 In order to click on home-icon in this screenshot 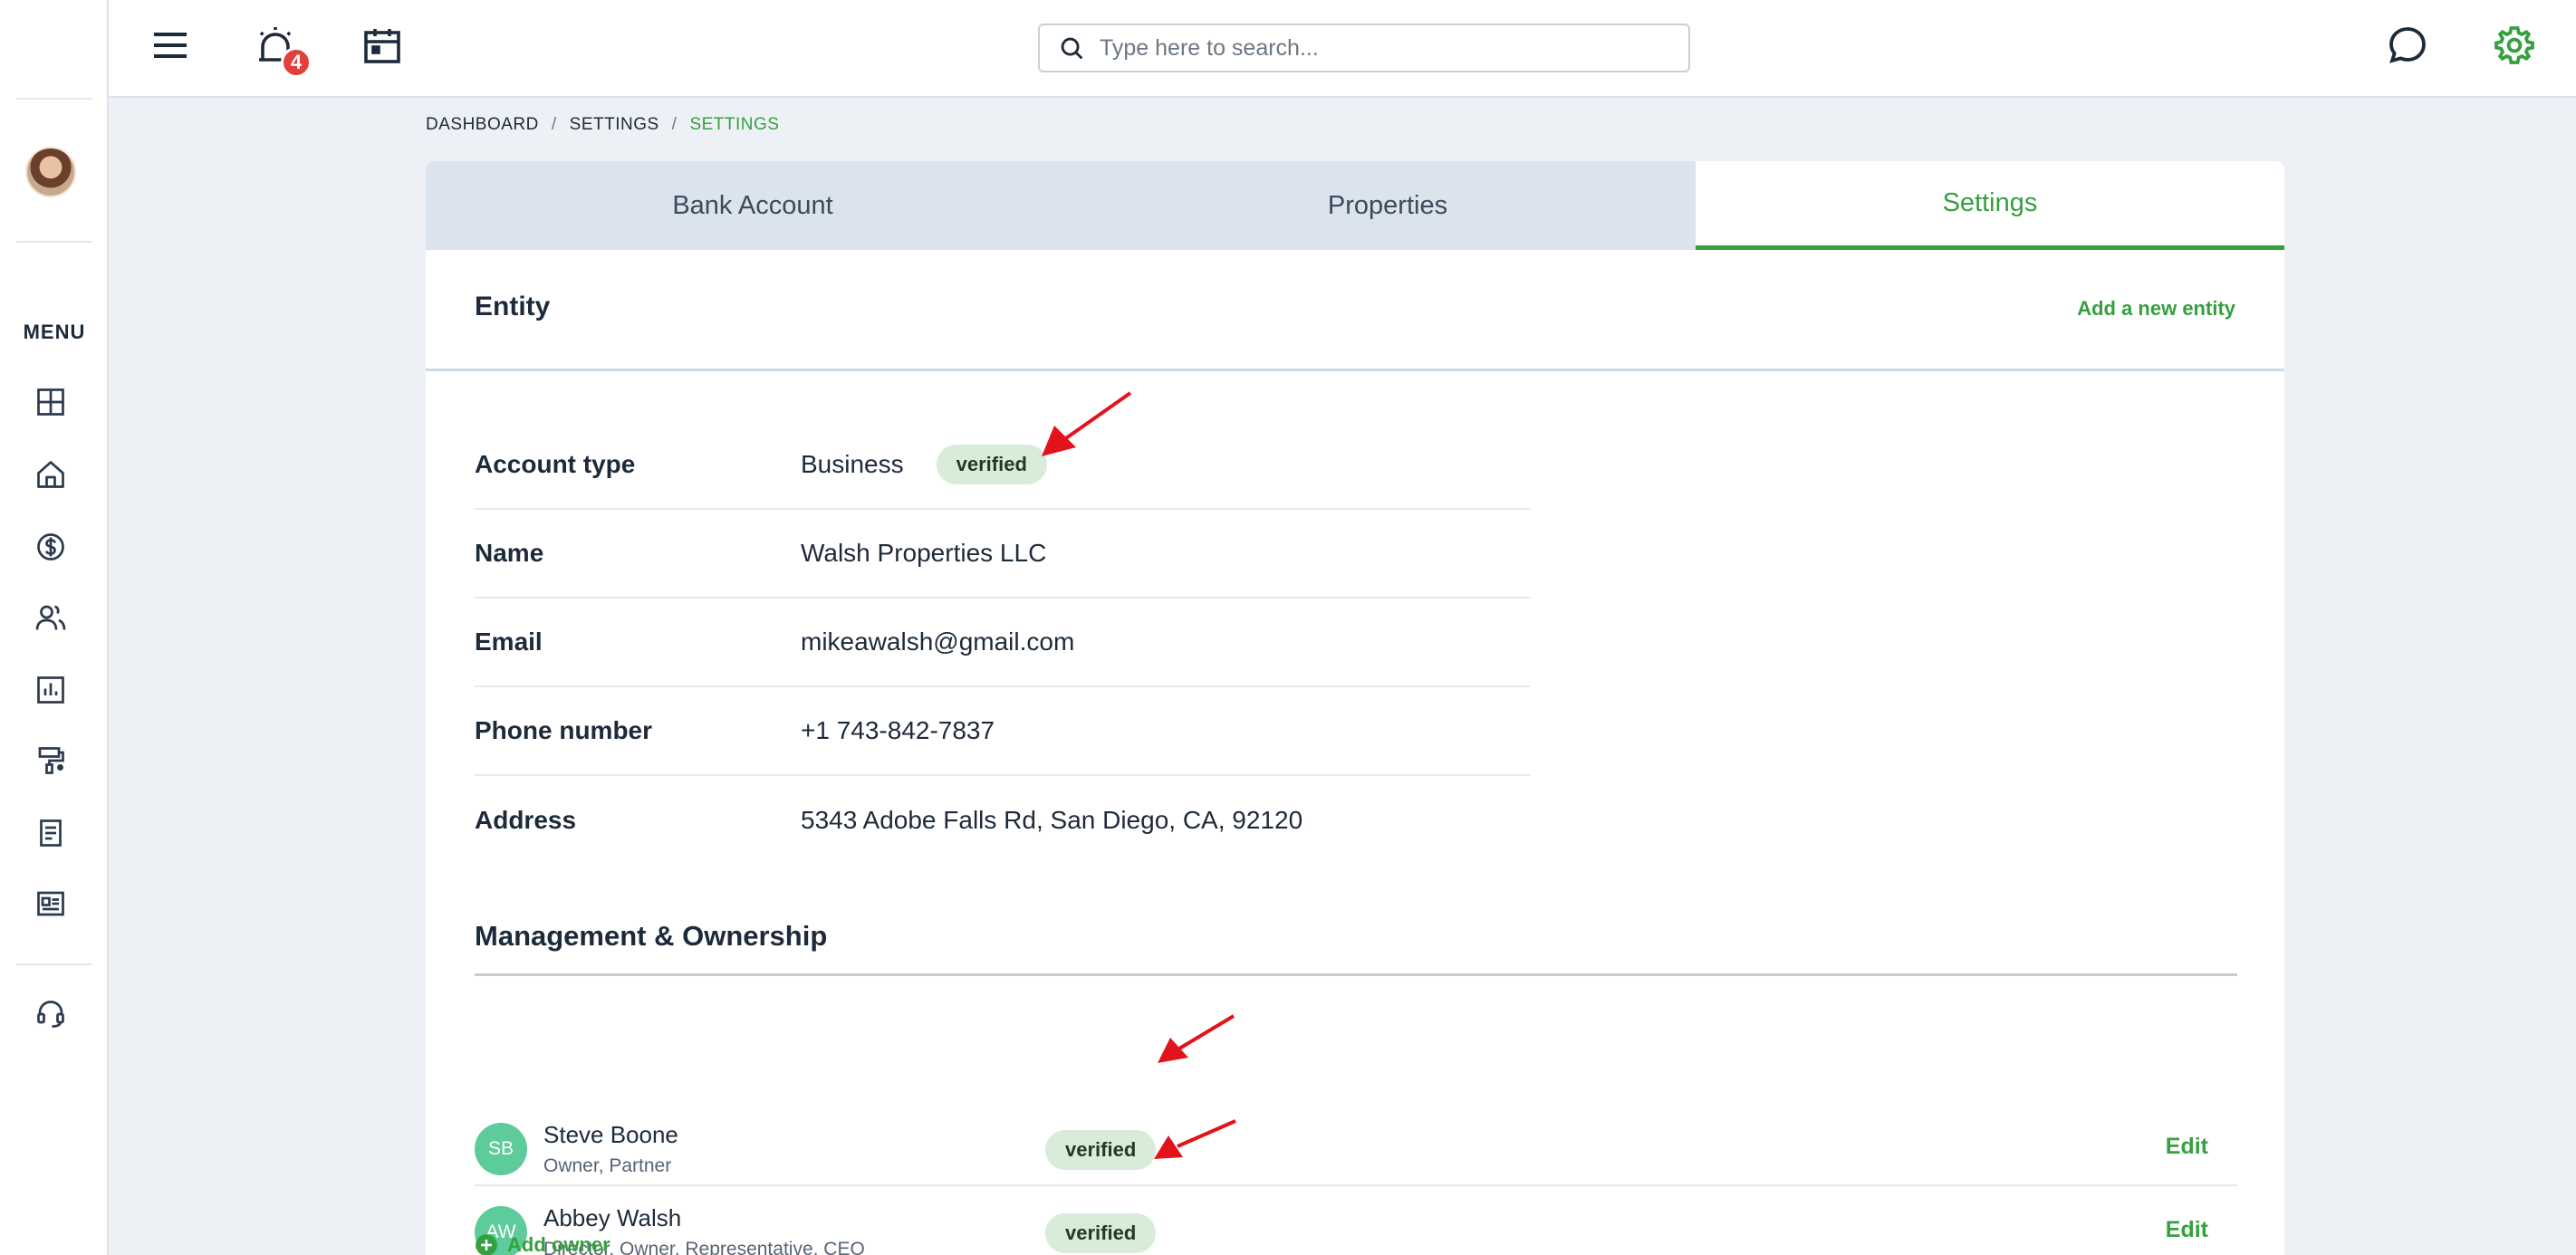, I will do `click(50, 474)`.